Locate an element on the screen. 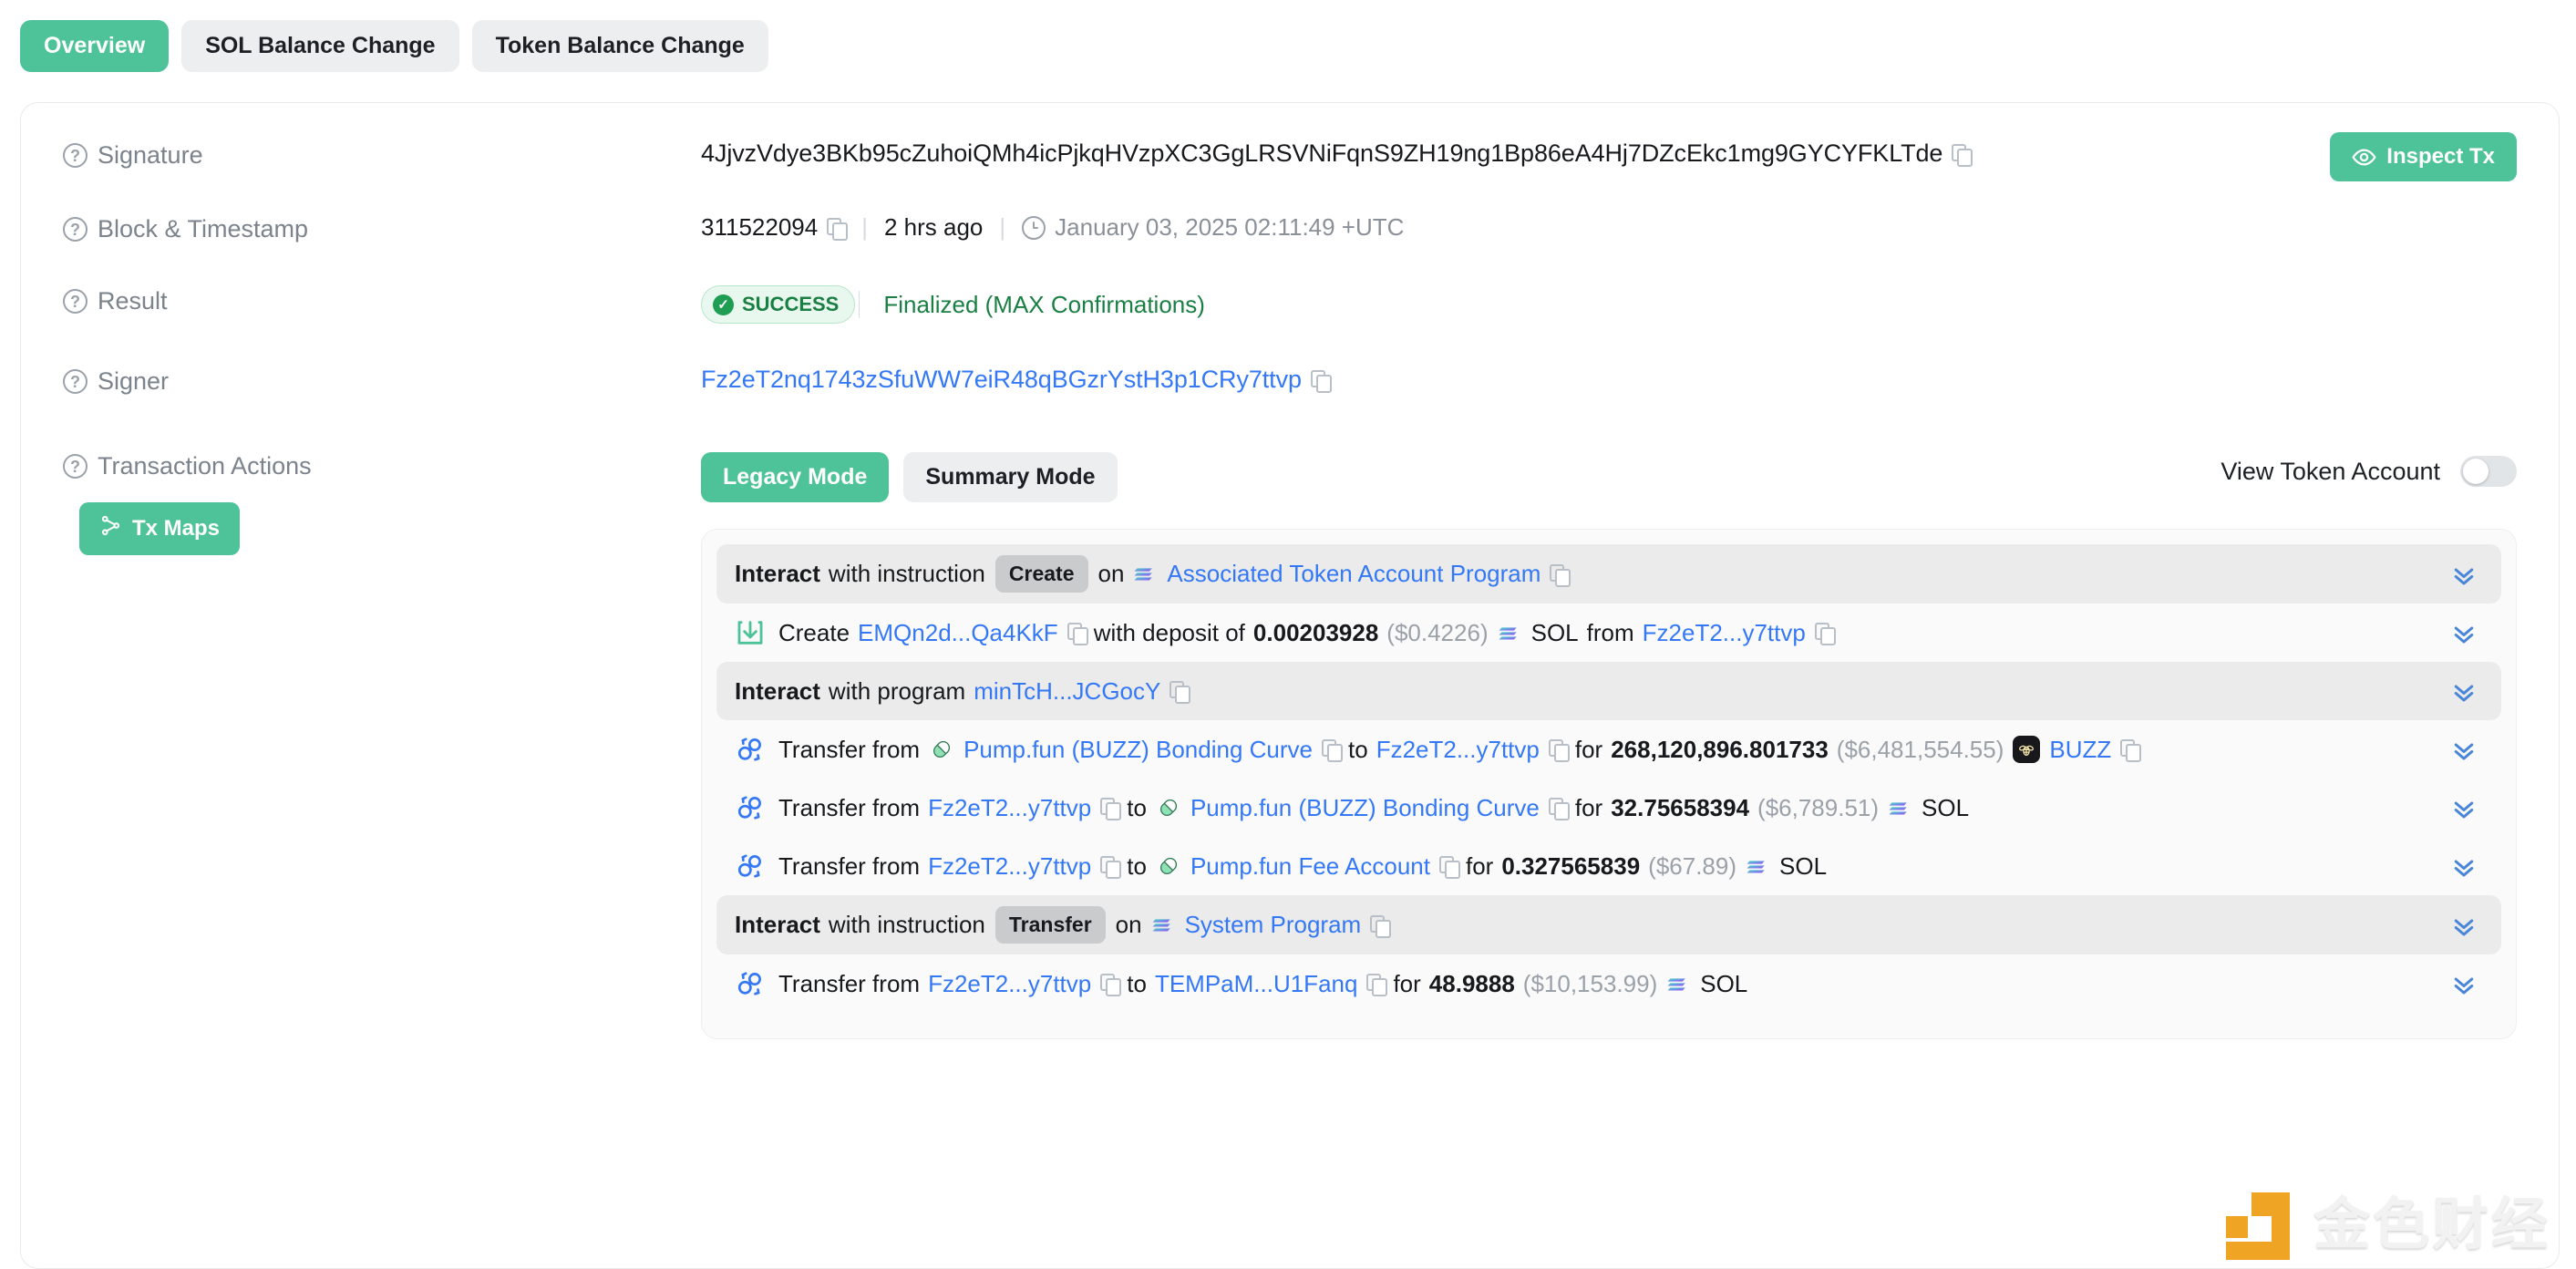  transfer-to-link: Fz2eT2...y7ttvp is located at coordinates (1458, 750).